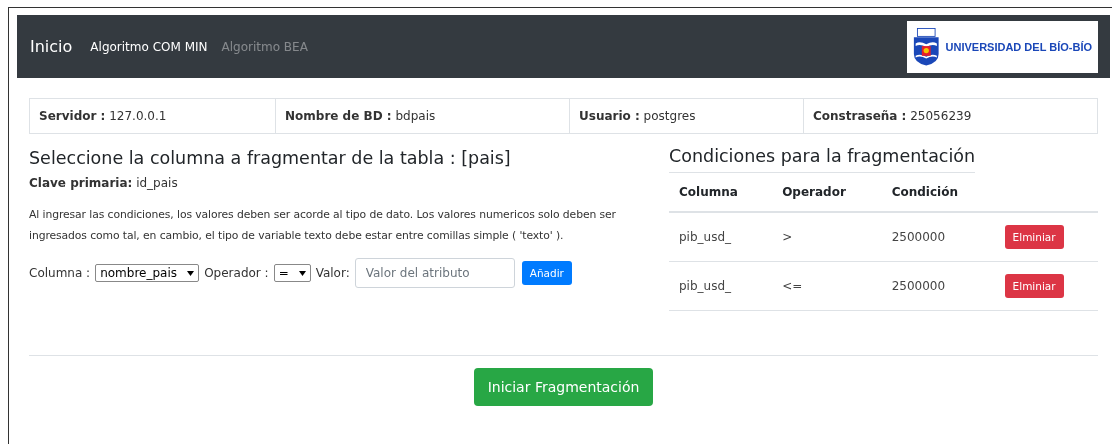  I want to click on operator-select: =, so click(292, 273).